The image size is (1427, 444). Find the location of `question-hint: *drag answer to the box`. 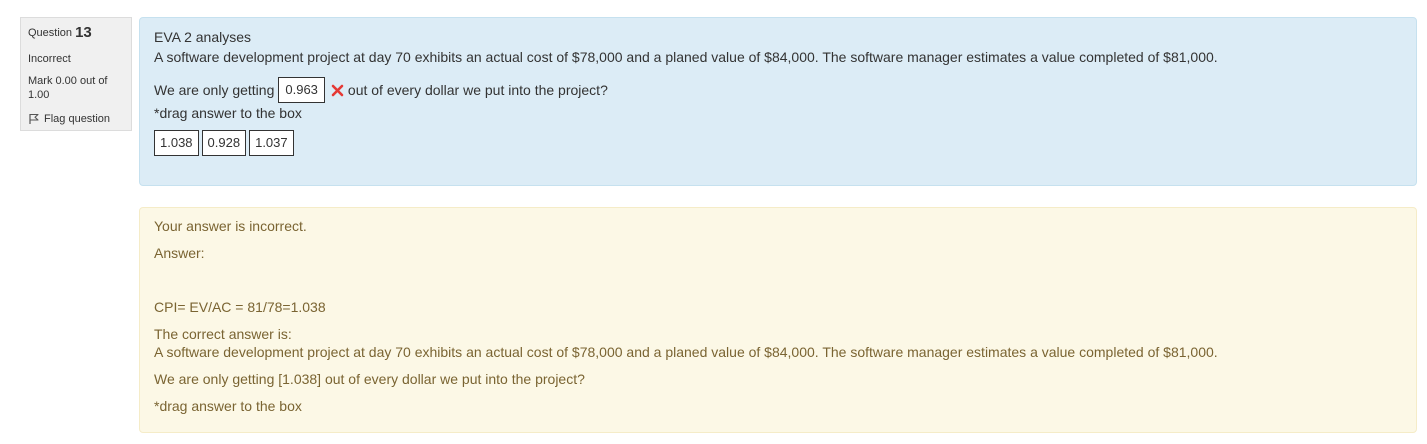

question-hint: *drag answer to the box is located at coordinates (228, 113).